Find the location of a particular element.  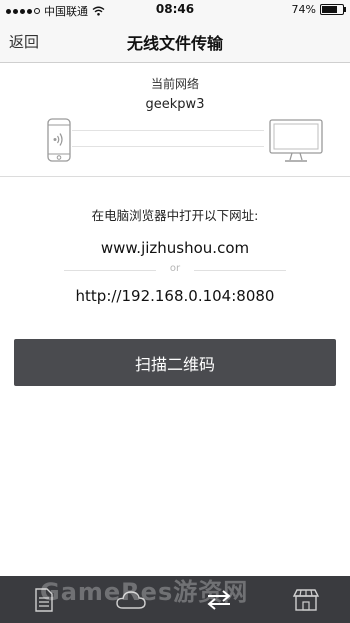

document-icon is located at coordinates (44, 599).